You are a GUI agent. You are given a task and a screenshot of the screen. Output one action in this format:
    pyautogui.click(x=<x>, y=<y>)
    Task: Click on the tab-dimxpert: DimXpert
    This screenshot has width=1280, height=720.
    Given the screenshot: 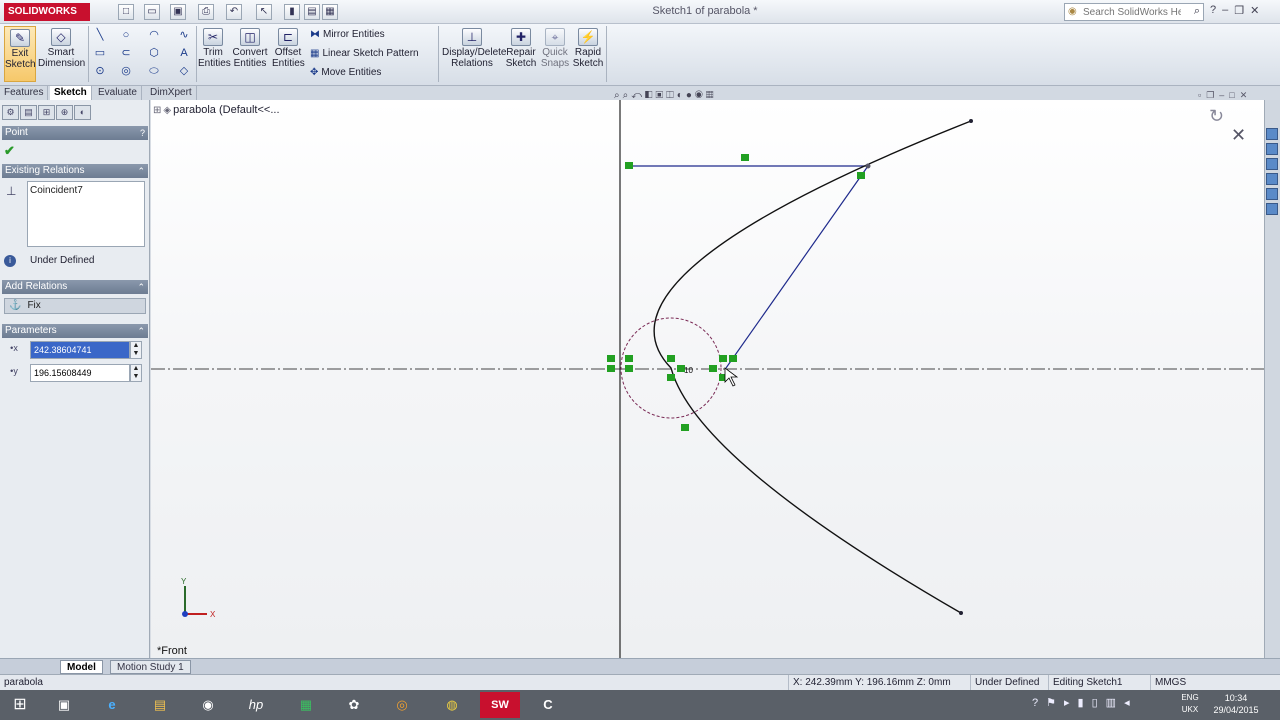 What is the action you would take?
    pyautogui.click(x=171, y=93)
    